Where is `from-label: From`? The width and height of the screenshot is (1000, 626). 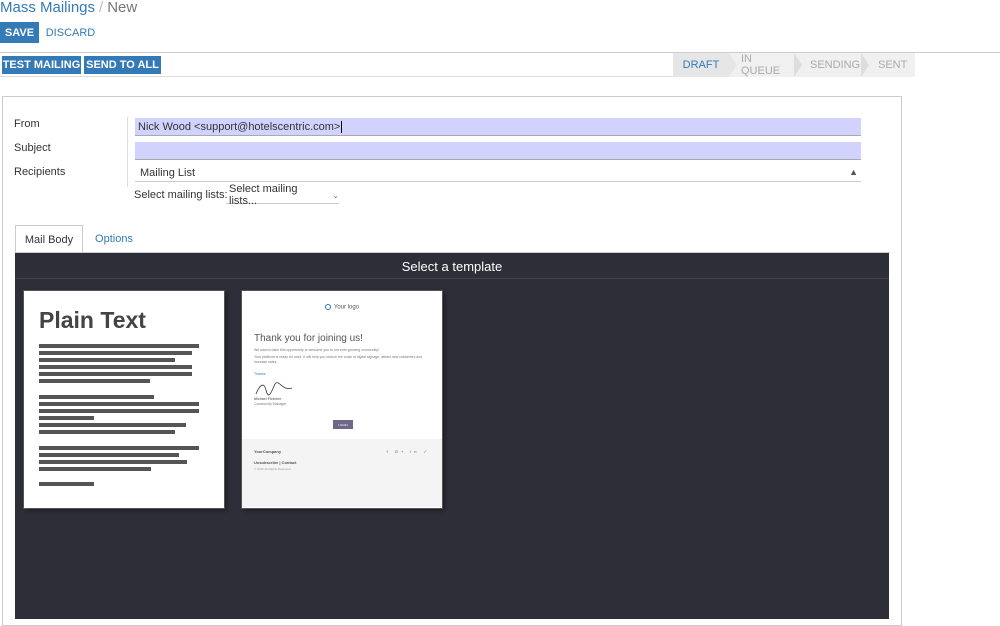 from-label: From is located at coordinates (27, 124).